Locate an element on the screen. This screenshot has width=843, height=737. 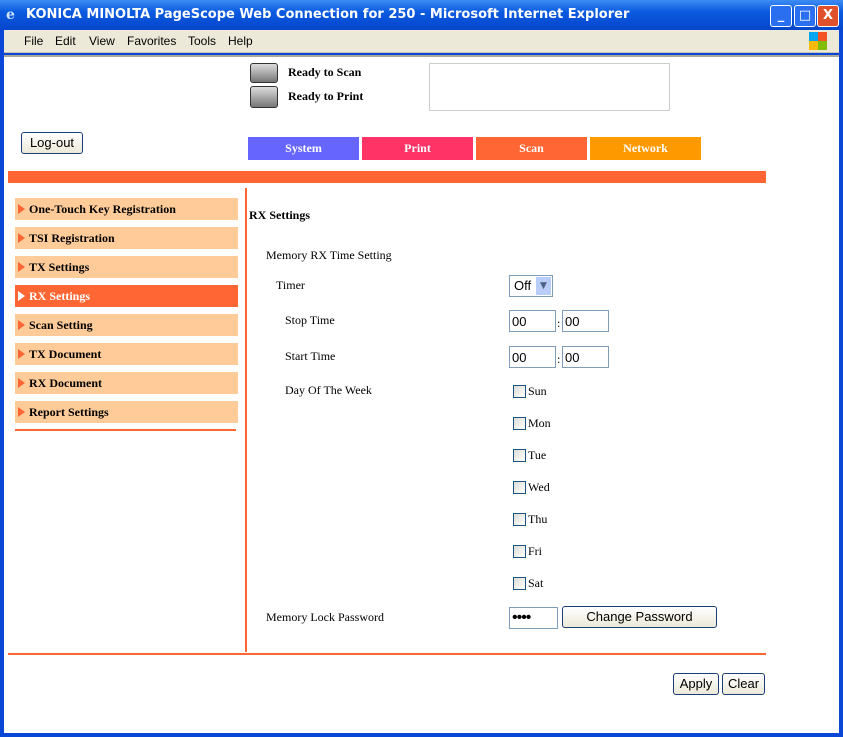
menu-tools: Tools is located at coordinates (202, 41).